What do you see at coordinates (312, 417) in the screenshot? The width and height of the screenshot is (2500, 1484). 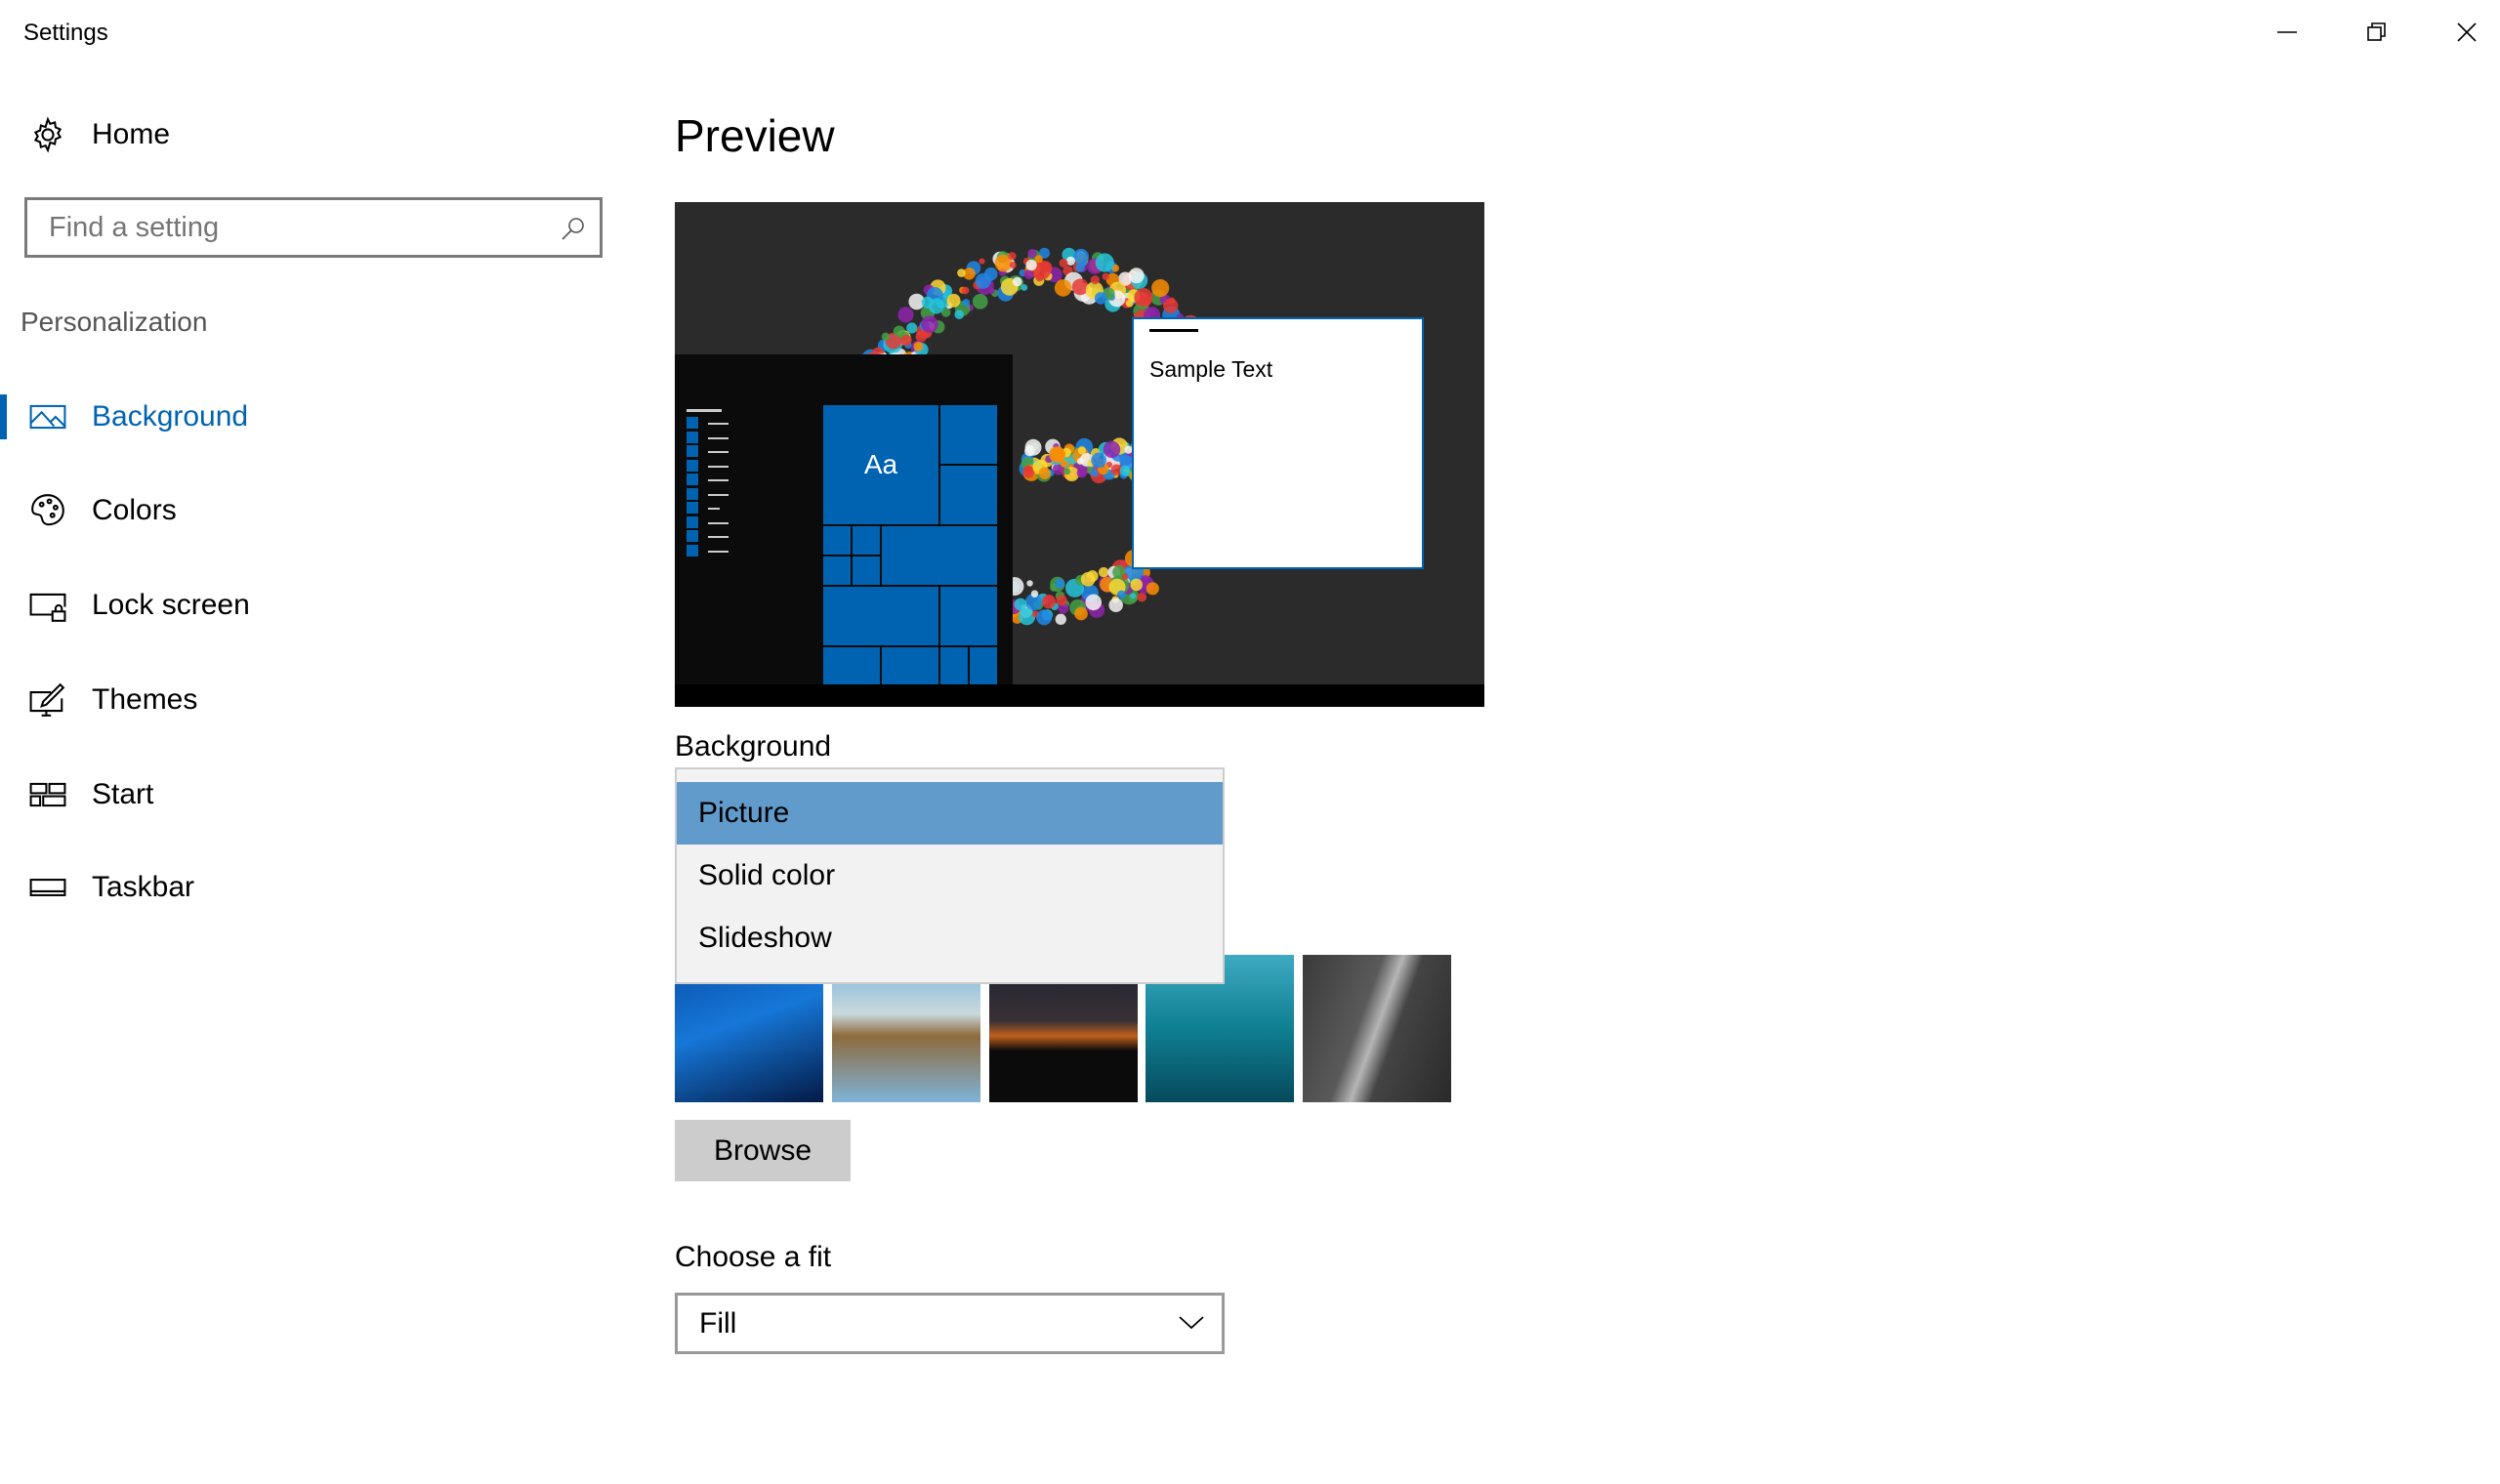 I see `sidebar-item-background: Background` at bounding box center [312, 417].